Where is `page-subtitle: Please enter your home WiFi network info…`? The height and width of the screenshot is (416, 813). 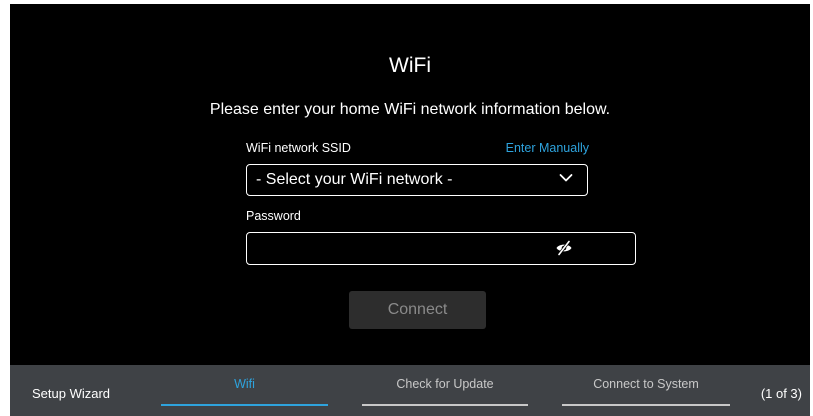
page-subtitle: Please enter your home WiFi network info… is located at coordinates (410, 109).